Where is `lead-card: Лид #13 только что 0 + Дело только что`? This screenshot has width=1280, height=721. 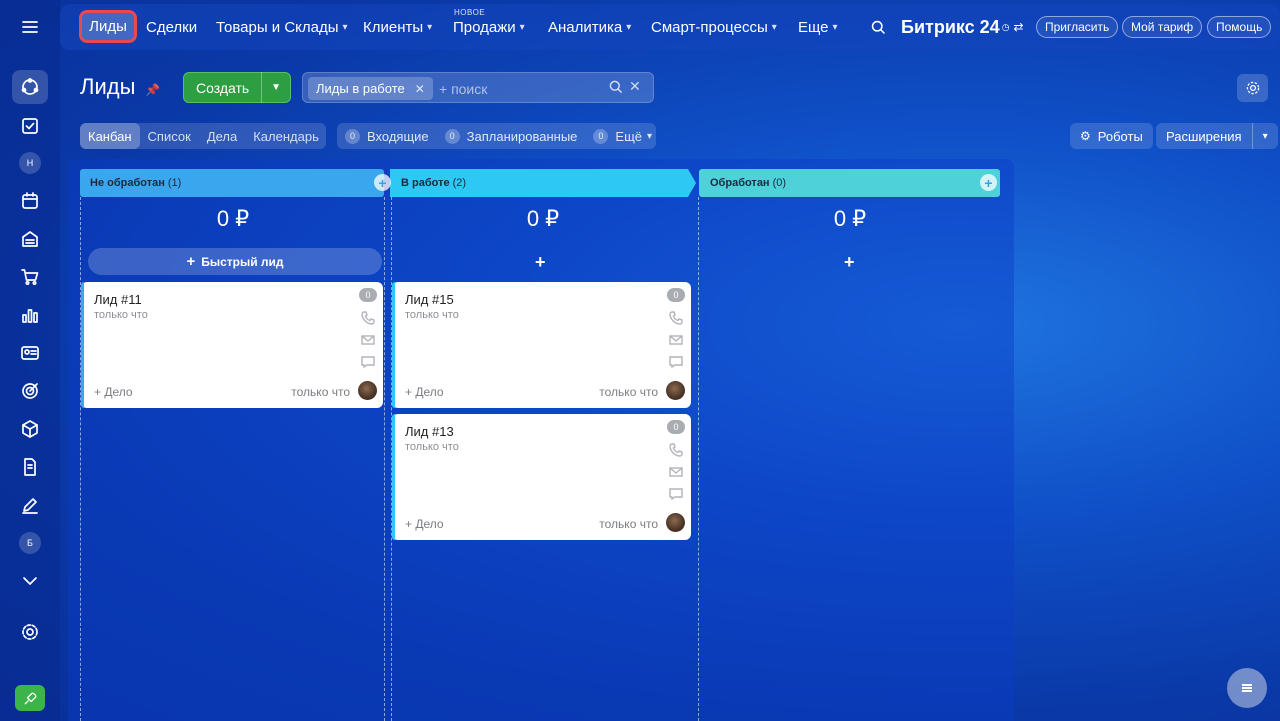 lead-card: Лид #13 только что 0 + Дело только что is located at coordinates (541, 477).